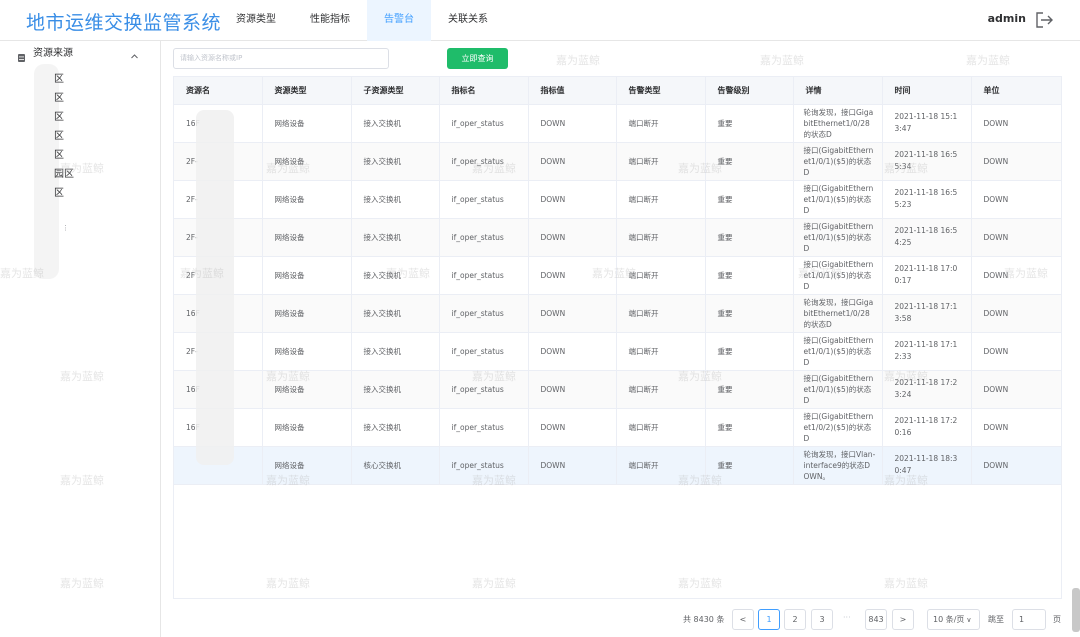  I want to click on pagination-total: 共 8430 条, so click(704, 619).